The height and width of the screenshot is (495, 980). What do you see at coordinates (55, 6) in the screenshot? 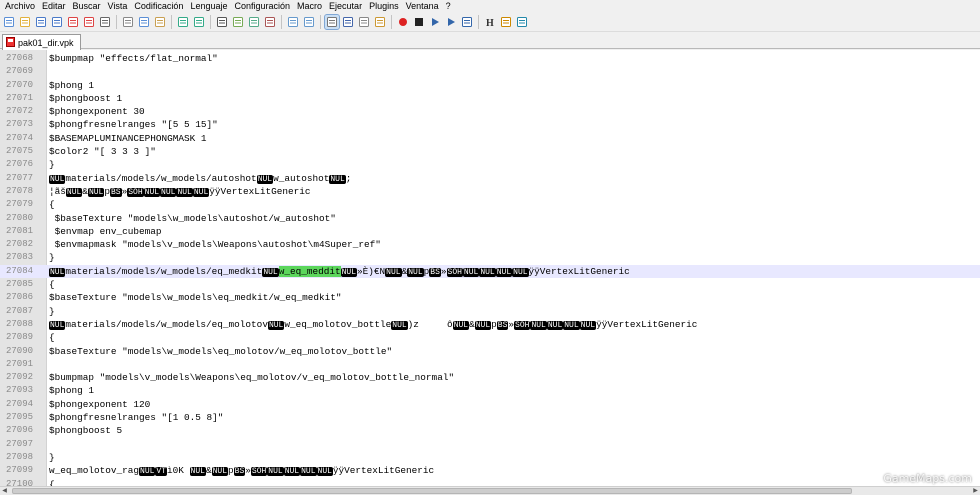
I see `menu-item-editar: Editar` at bounding box center [55, 6].